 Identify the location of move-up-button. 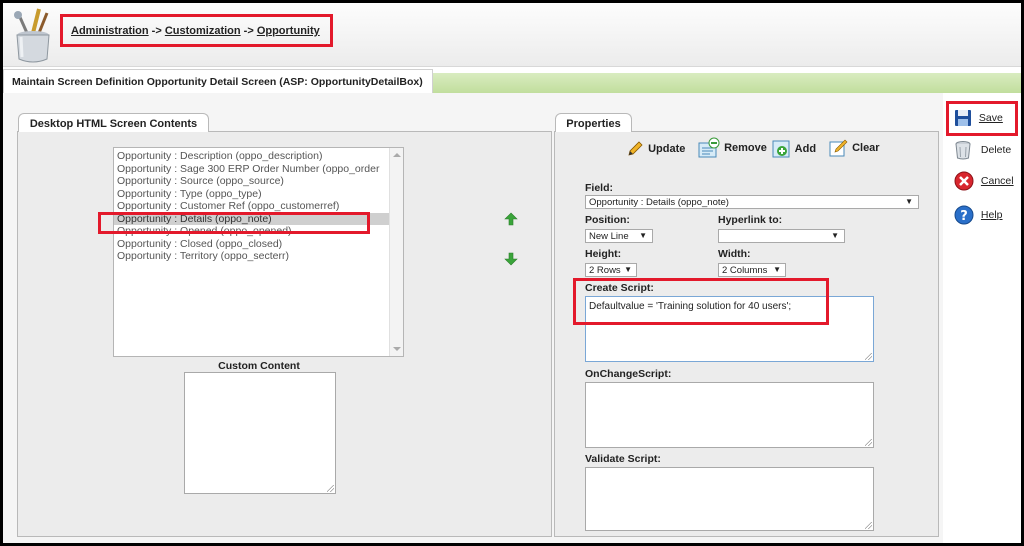
(511, 220).